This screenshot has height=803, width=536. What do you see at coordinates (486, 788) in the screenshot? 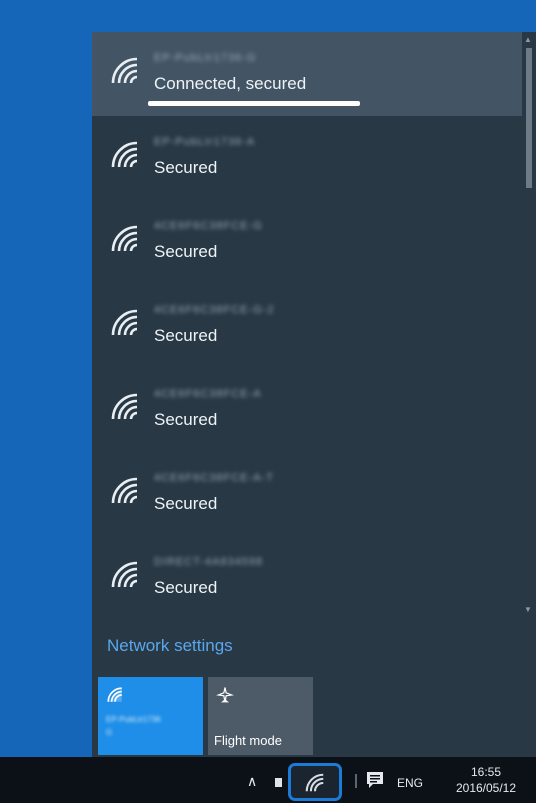
I see `clock-date: 2016/05/12` at bounding box center [486, 788].